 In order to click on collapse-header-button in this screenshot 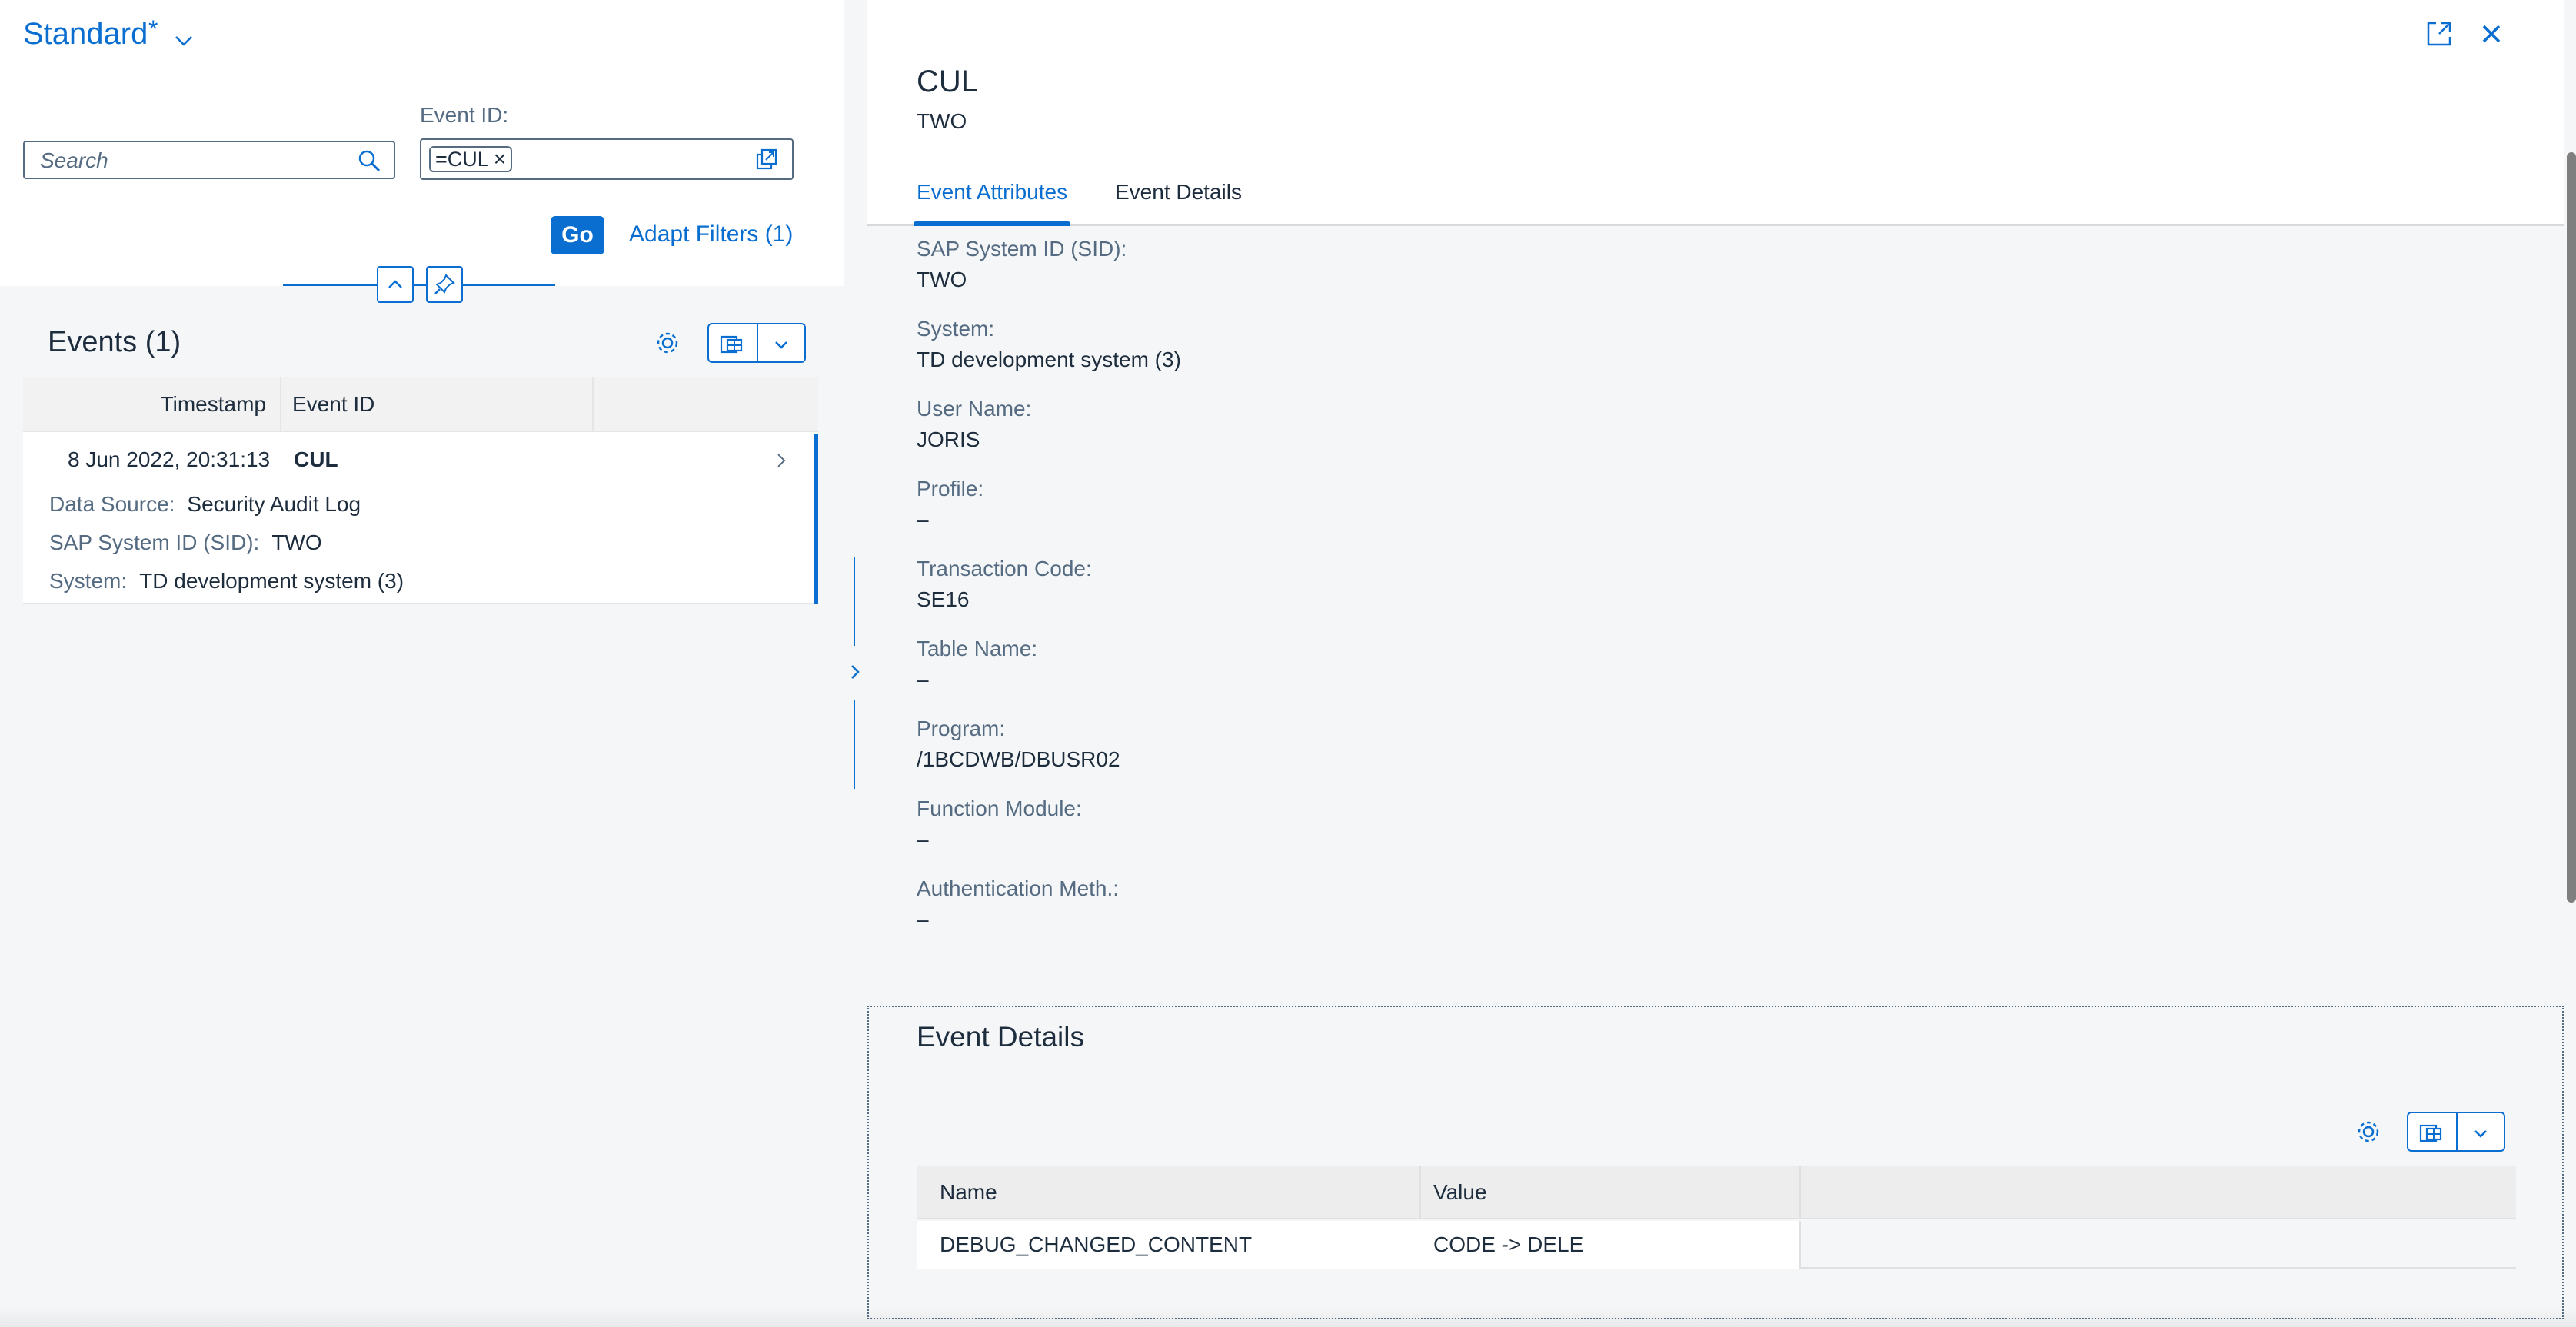, I will do `click(396, 285)`.